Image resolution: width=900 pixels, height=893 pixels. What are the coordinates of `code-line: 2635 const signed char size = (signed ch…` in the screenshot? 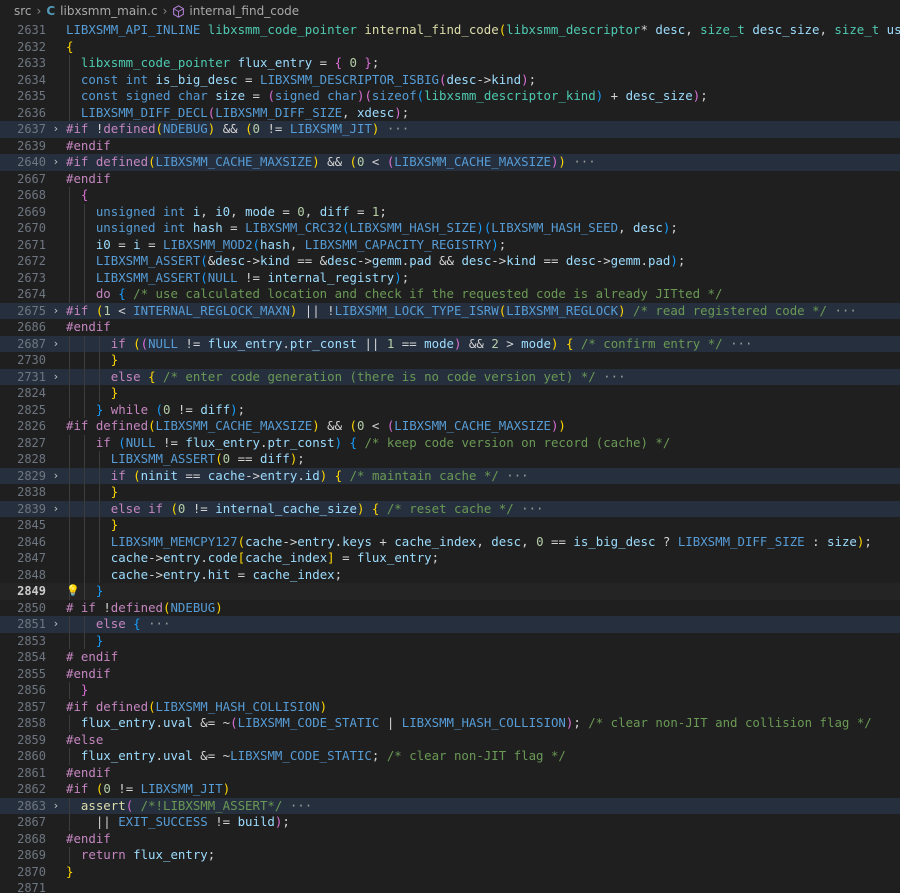 It's located at (450, 96).